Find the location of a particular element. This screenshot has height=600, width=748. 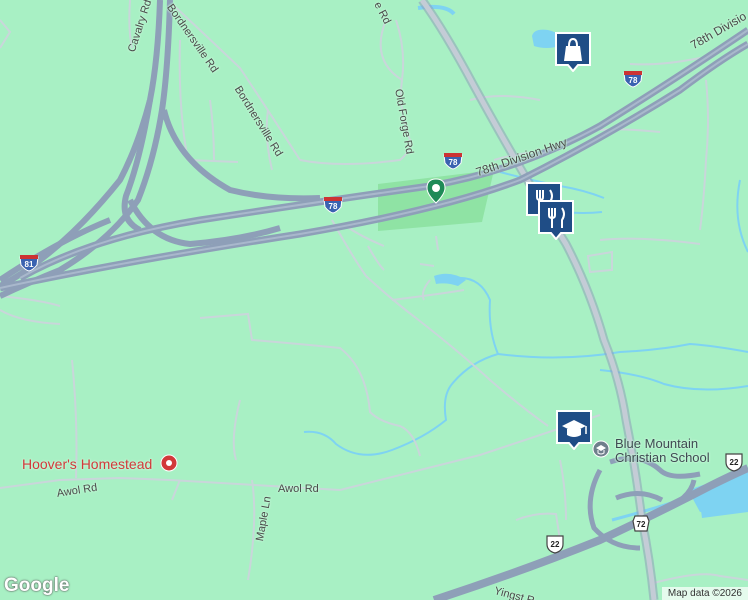

park-pin-icon is located at coordinates (436, 191).